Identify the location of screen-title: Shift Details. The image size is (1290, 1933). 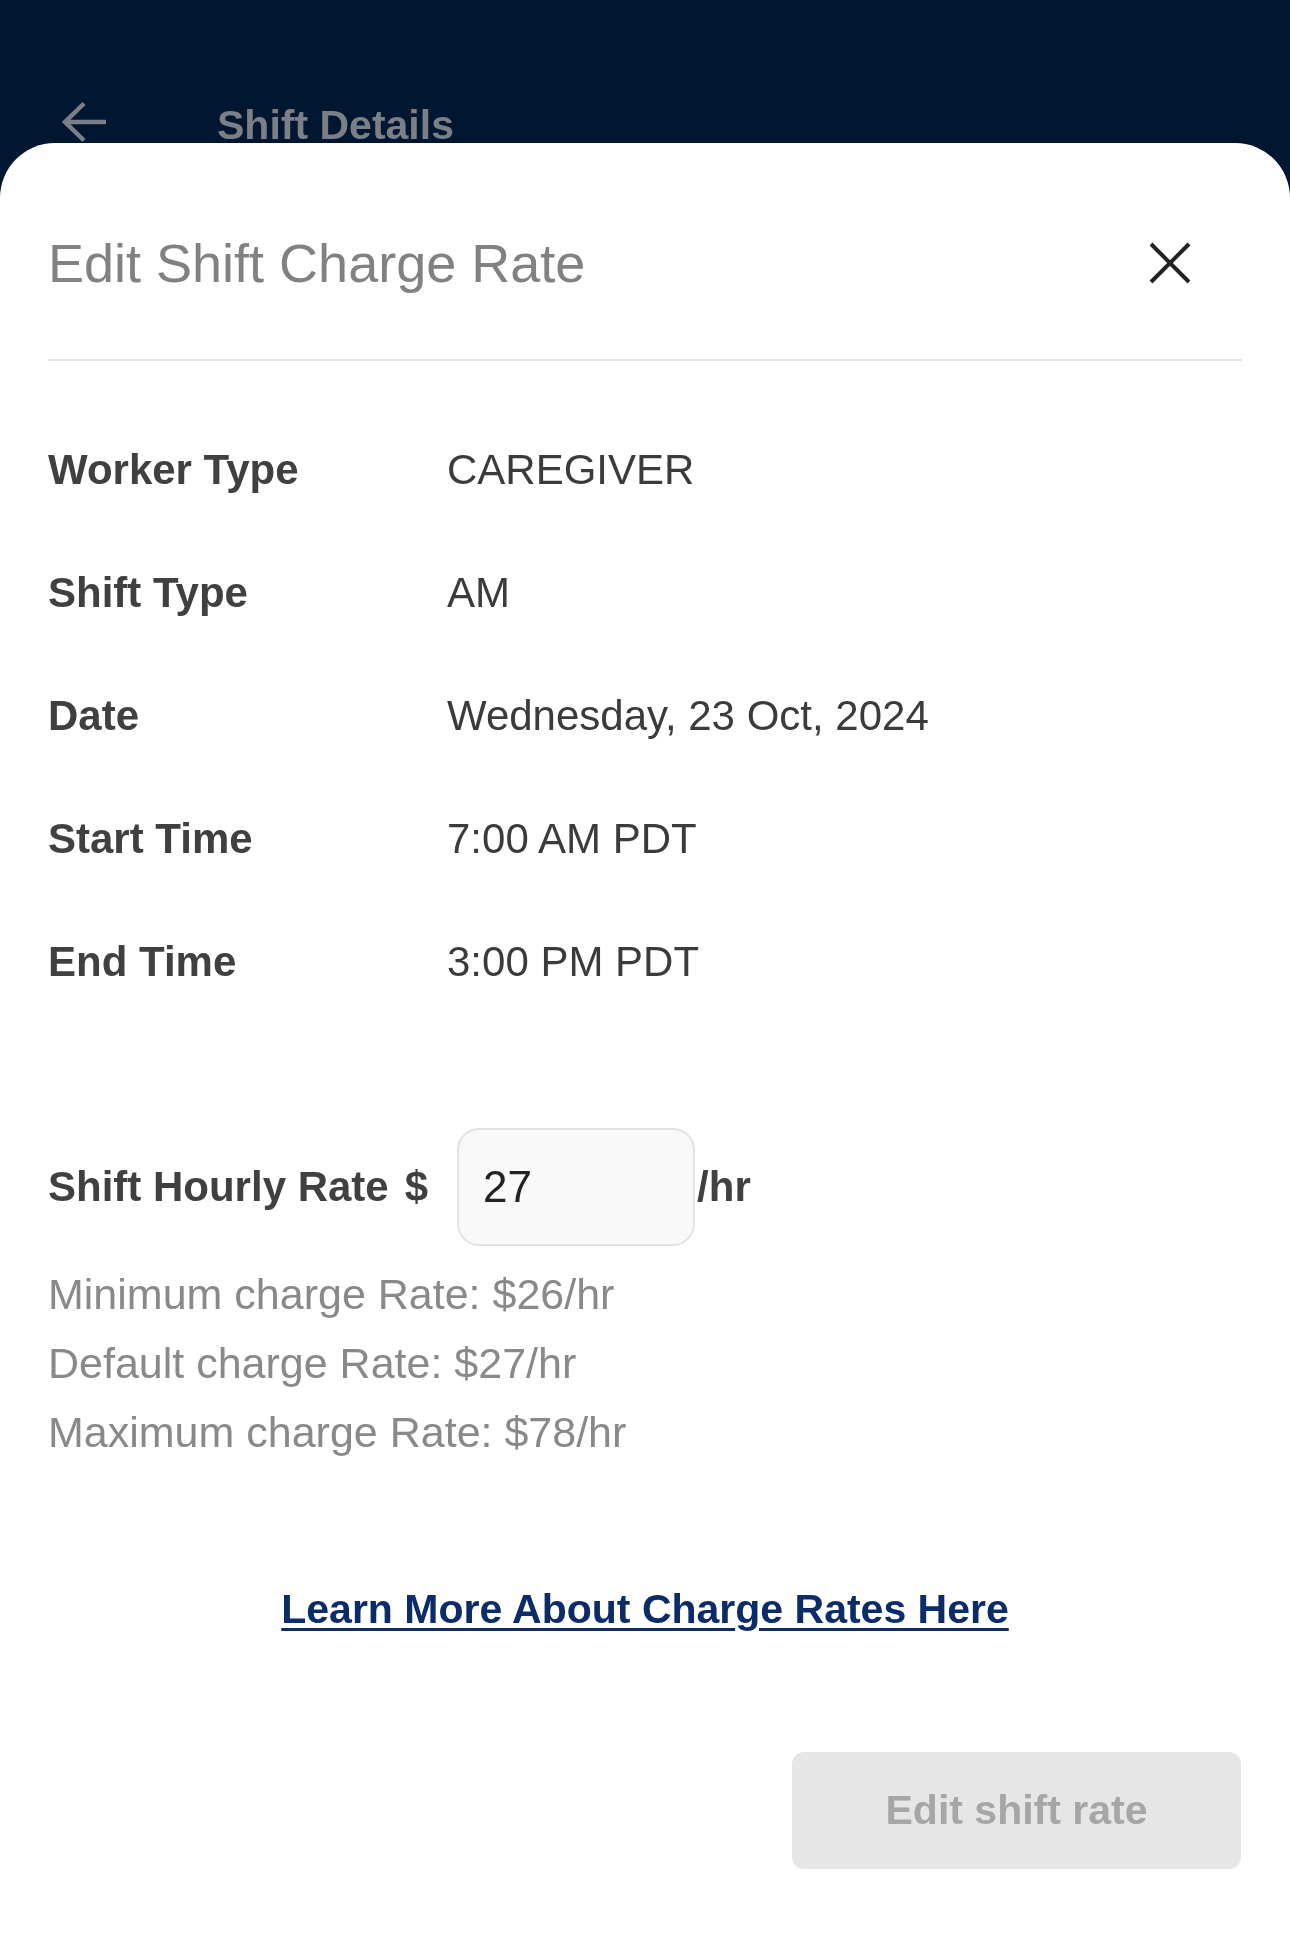
(335, 125).